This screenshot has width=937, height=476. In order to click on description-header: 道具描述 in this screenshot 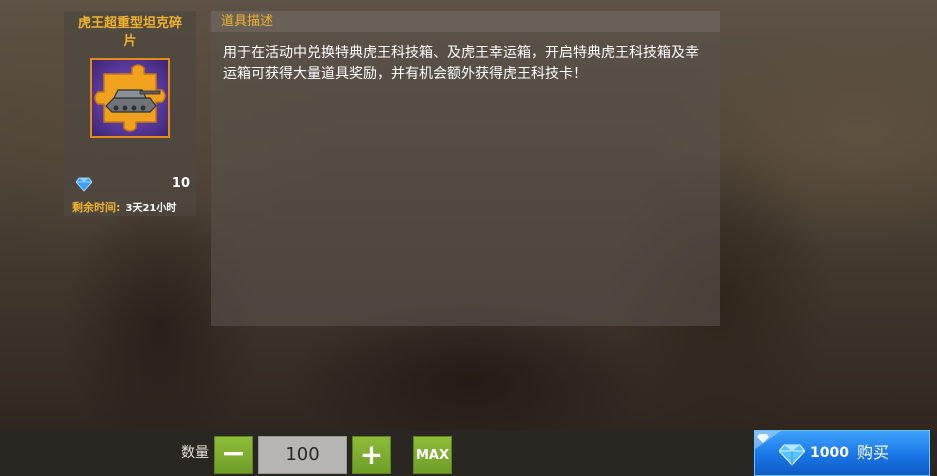, I will do `click(465, 21)`.